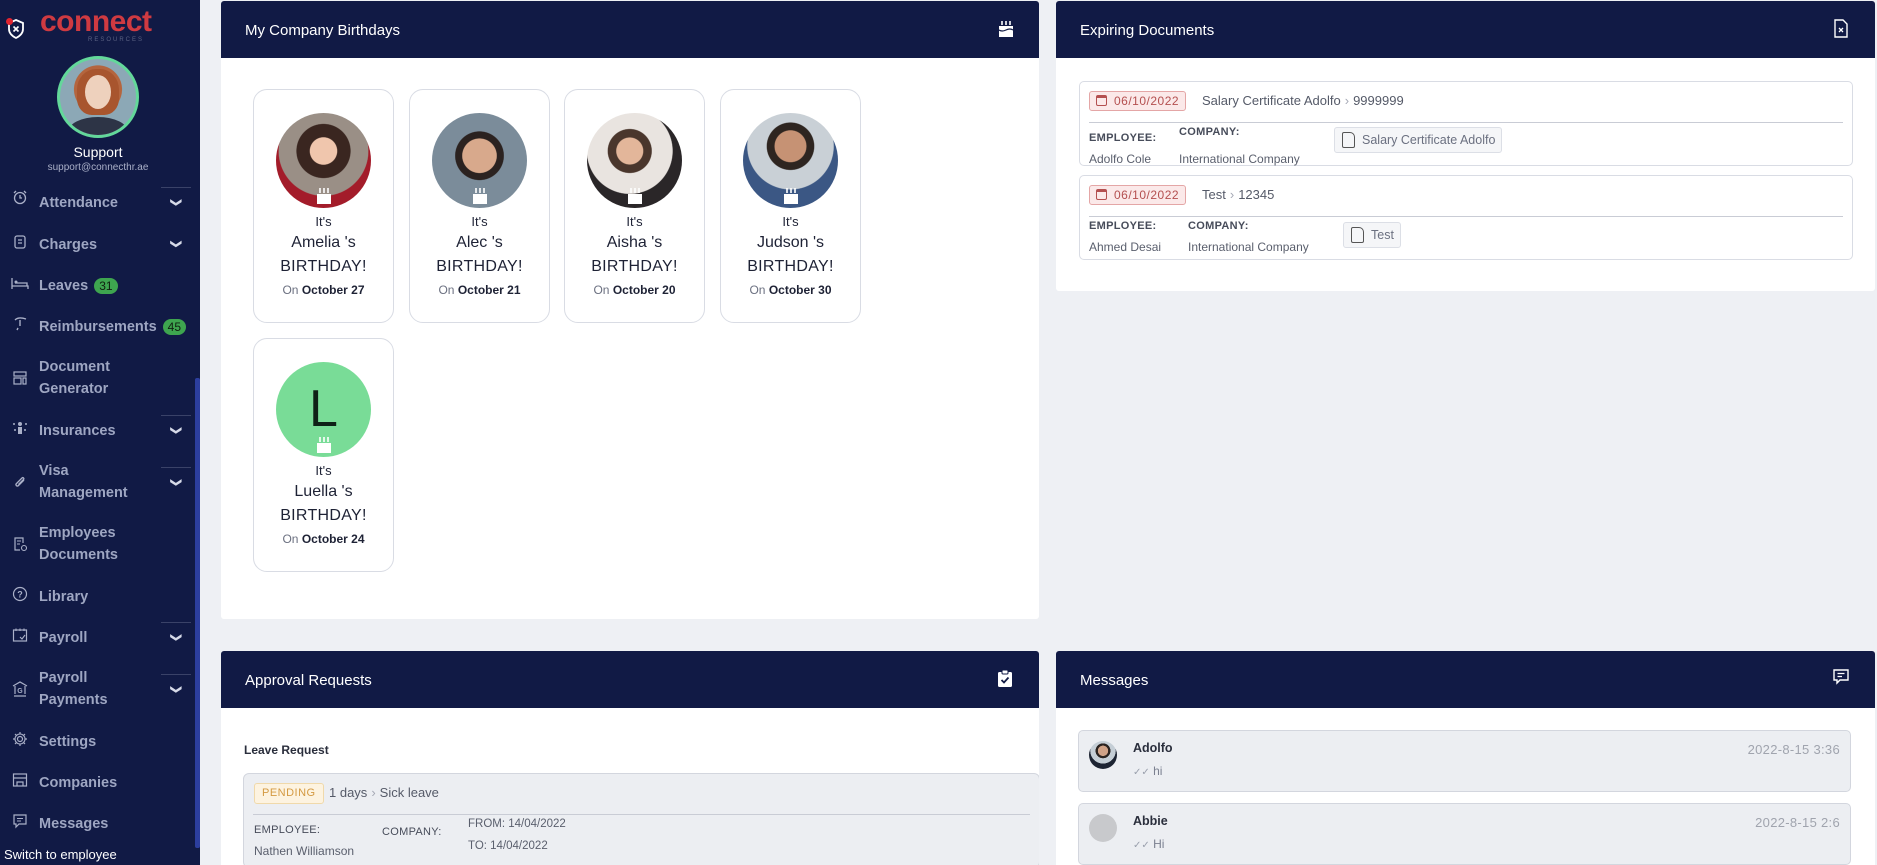 The height and width of the screenshot is (865, 1877). What do you see at coordinates (9, 21) in the screenshot?
I see `notification-dot` at bounding box center [9, 21].